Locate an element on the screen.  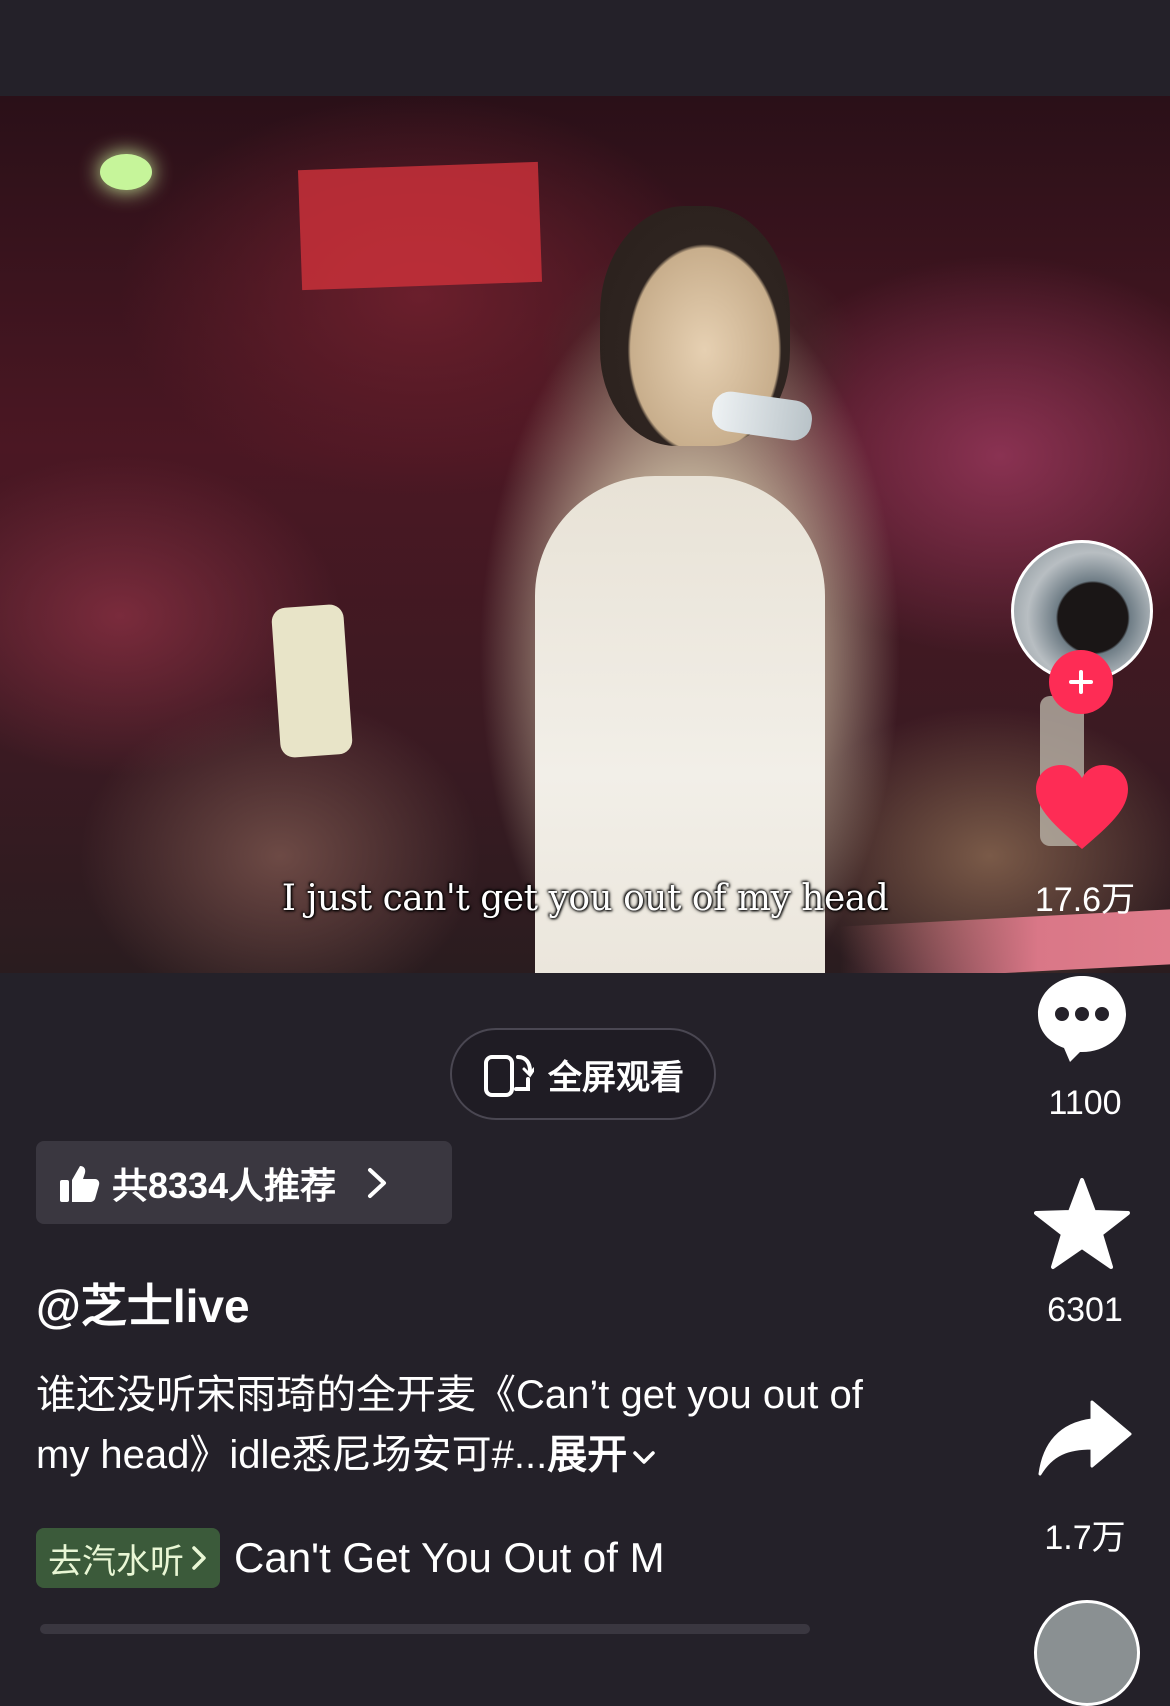
follow-button is located at coordinates (1081, 682).